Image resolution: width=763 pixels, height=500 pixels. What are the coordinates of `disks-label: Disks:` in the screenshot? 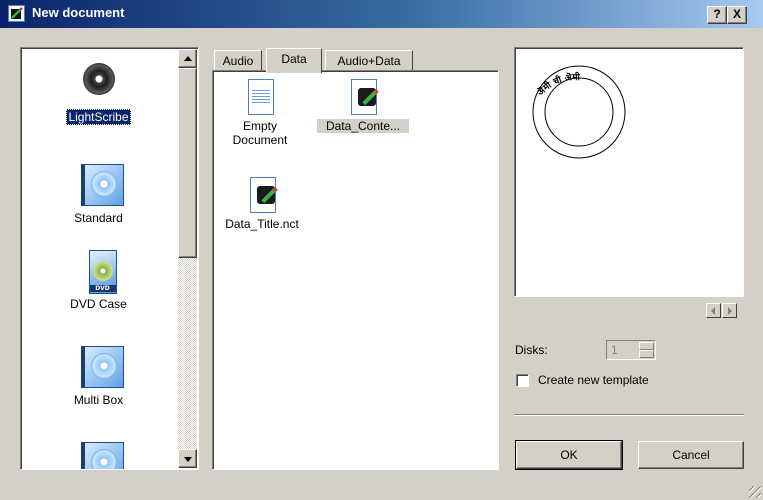 It's located at (531, 350).